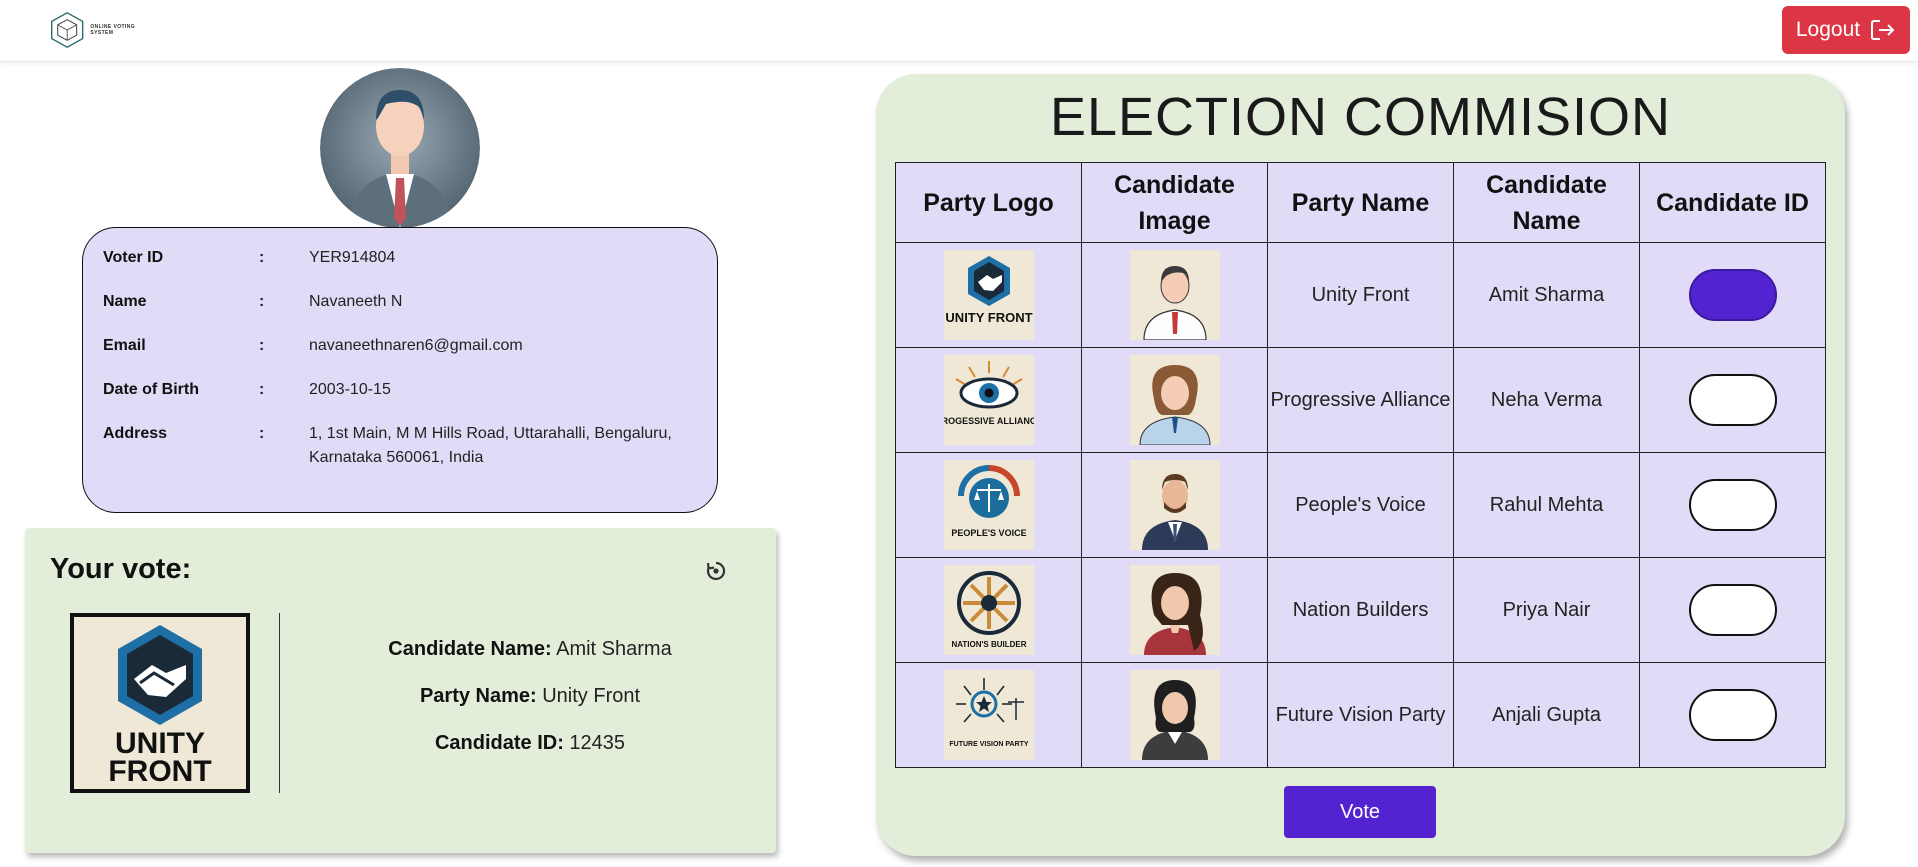 This screenshot has width=1918, height=867. Describe the element at coordinates (350, 389) in the screenshot. I see `dob-value: 2003-10-15` at that location.